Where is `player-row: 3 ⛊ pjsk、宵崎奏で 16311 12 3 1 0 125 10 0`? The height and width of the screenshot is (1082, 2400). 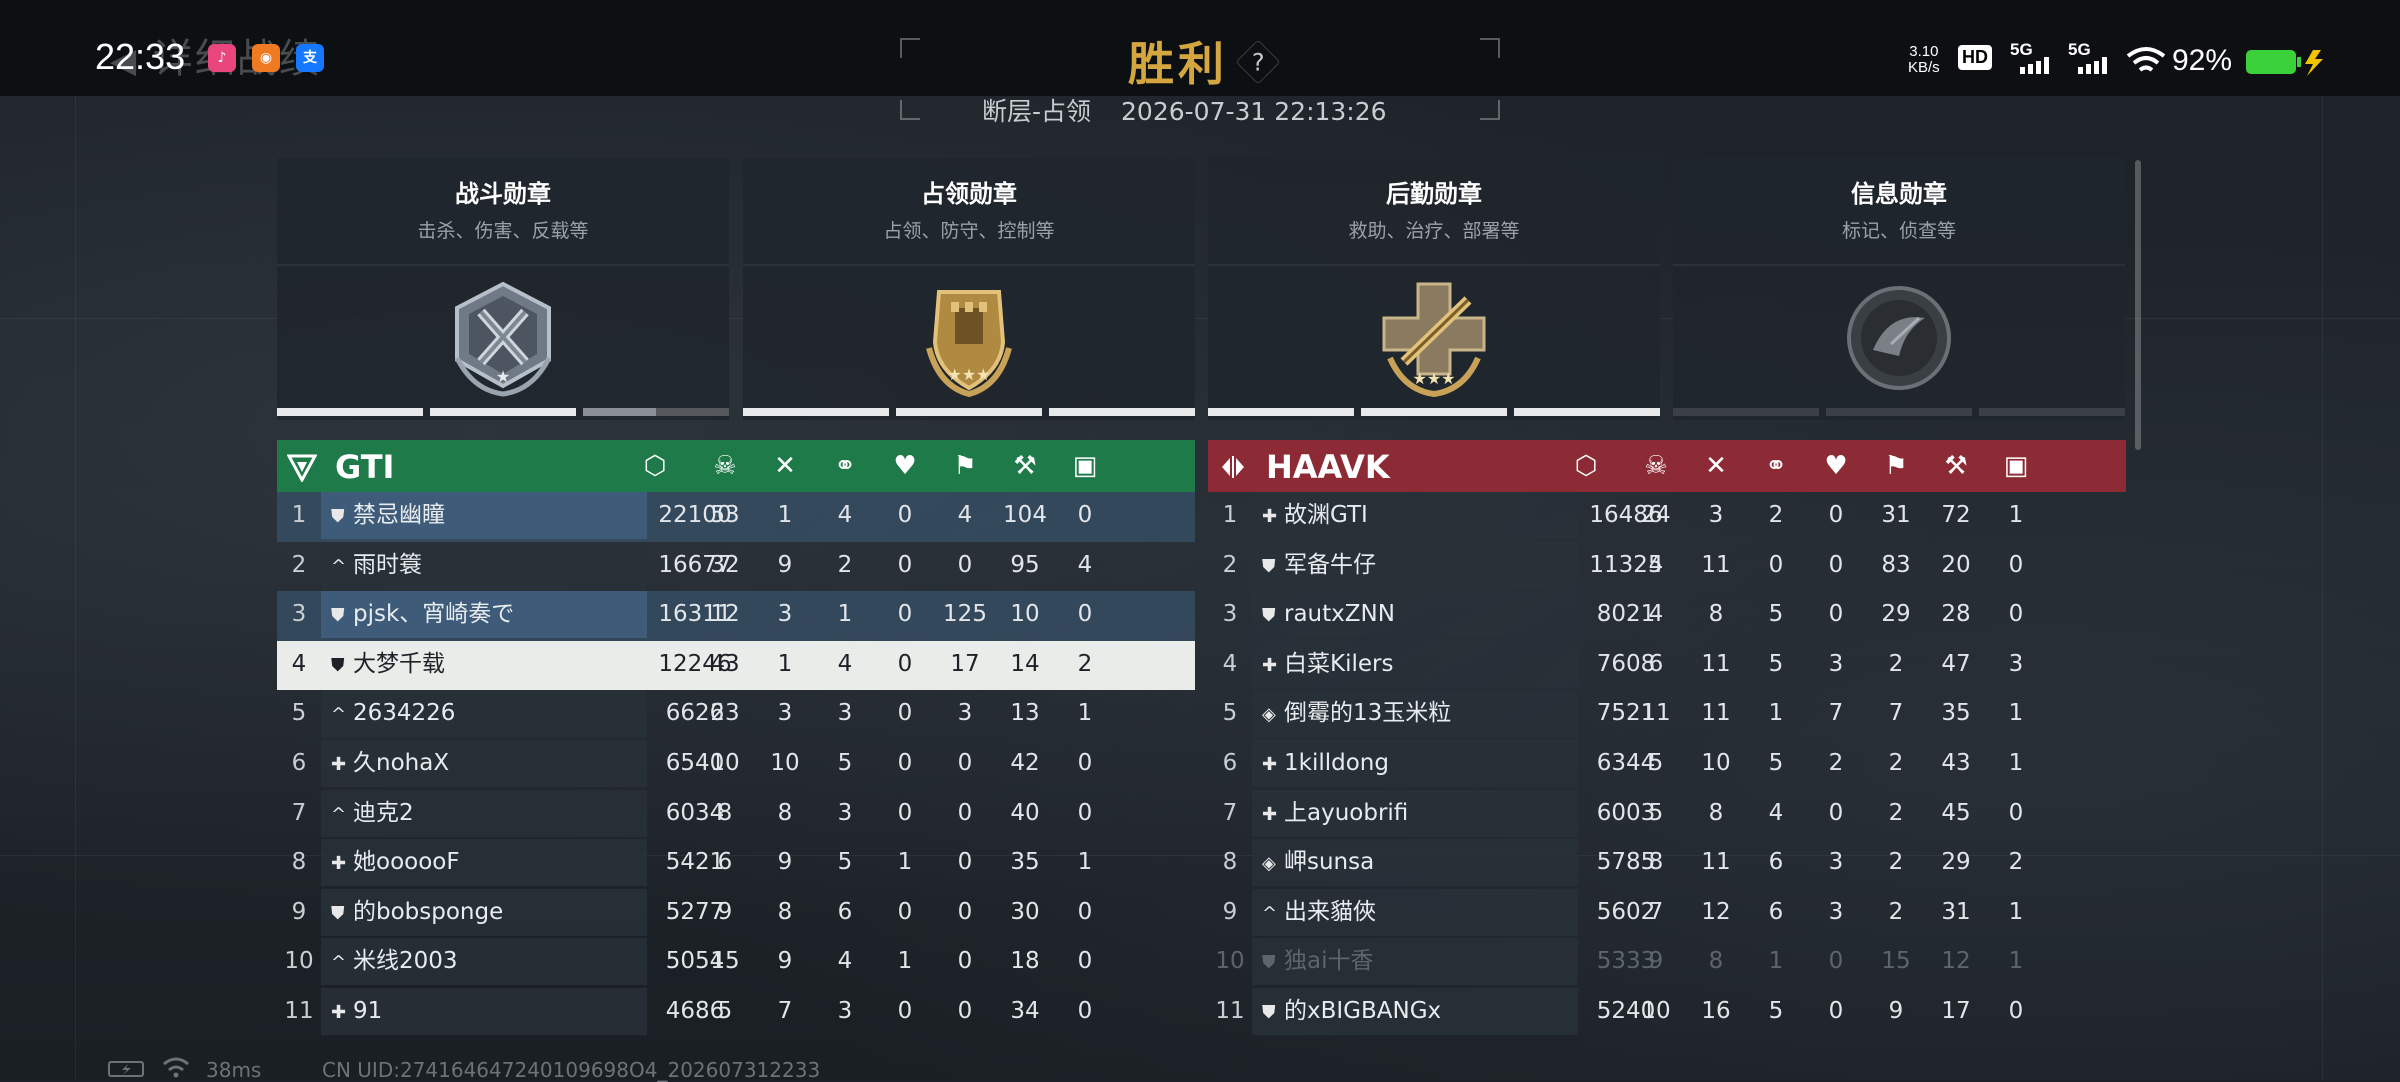
player-row: 3 ⛊ pjsk、宵崎奏で 16311 12 3 1 0 125 10 0 is located at coordinates (736, 616).